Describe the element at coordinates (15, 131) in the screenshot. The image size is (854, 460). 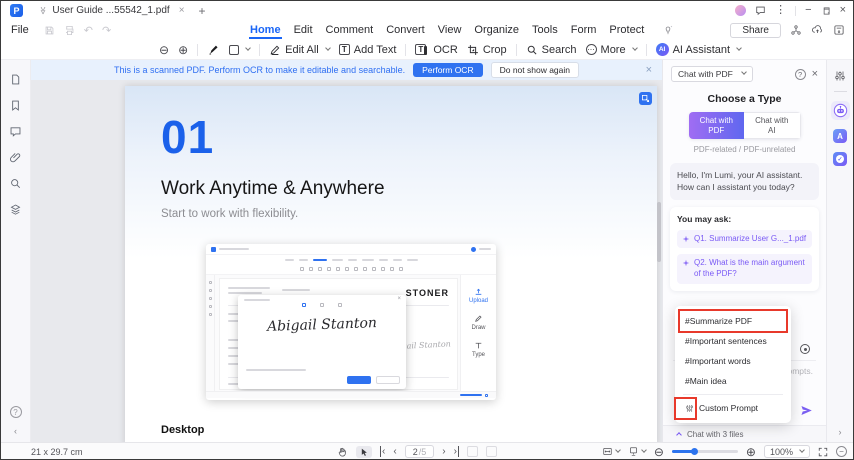
I see `comments-panel-icon` at that location.